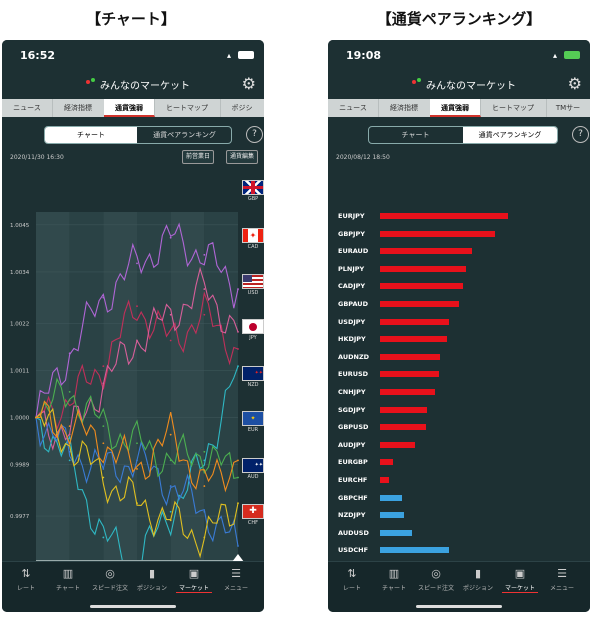 Image resolution: width=600 pixels, height=622 pixels. I want to click on pair-bar-gbpusd, so click(403, 427).